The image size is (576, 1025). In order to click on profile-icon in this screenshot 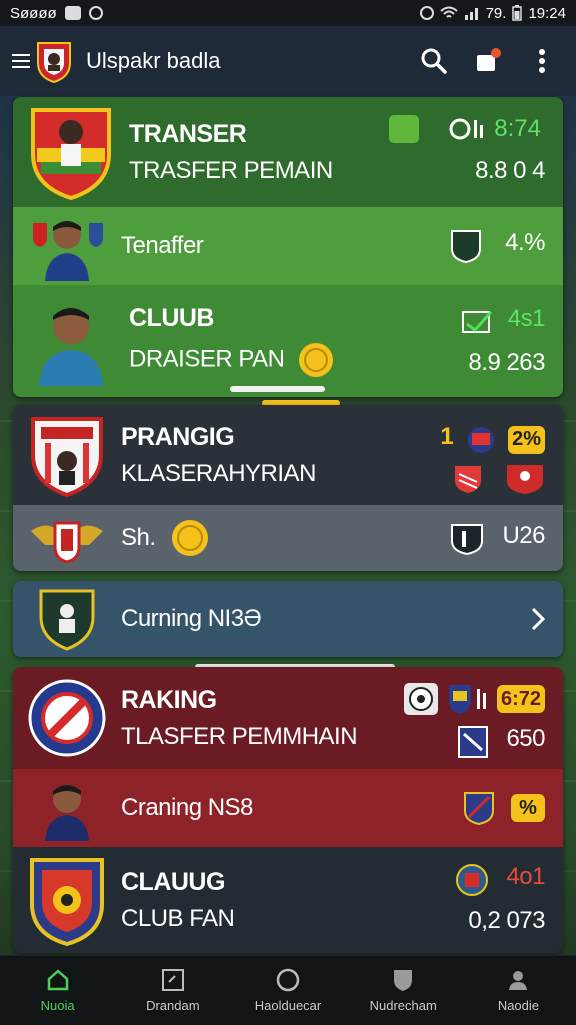, I will do `click(518, 980)`.